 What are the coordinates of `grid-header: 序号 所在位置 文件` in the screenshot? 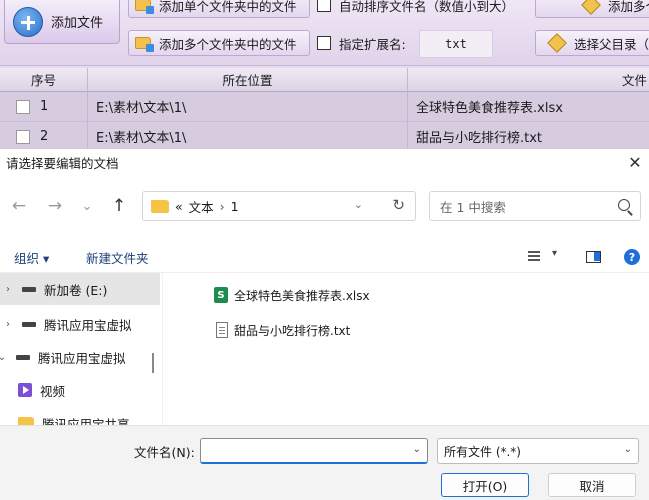 It's located at (324, 80).